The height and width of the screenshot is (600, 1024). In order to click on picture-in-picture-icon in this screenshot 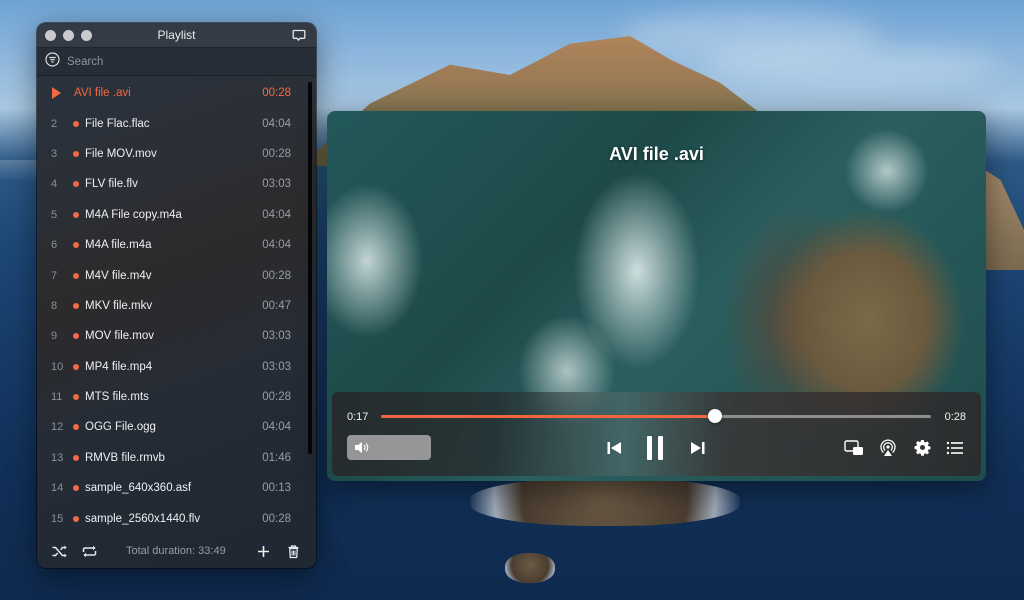, I will do `click(853, 447)`.